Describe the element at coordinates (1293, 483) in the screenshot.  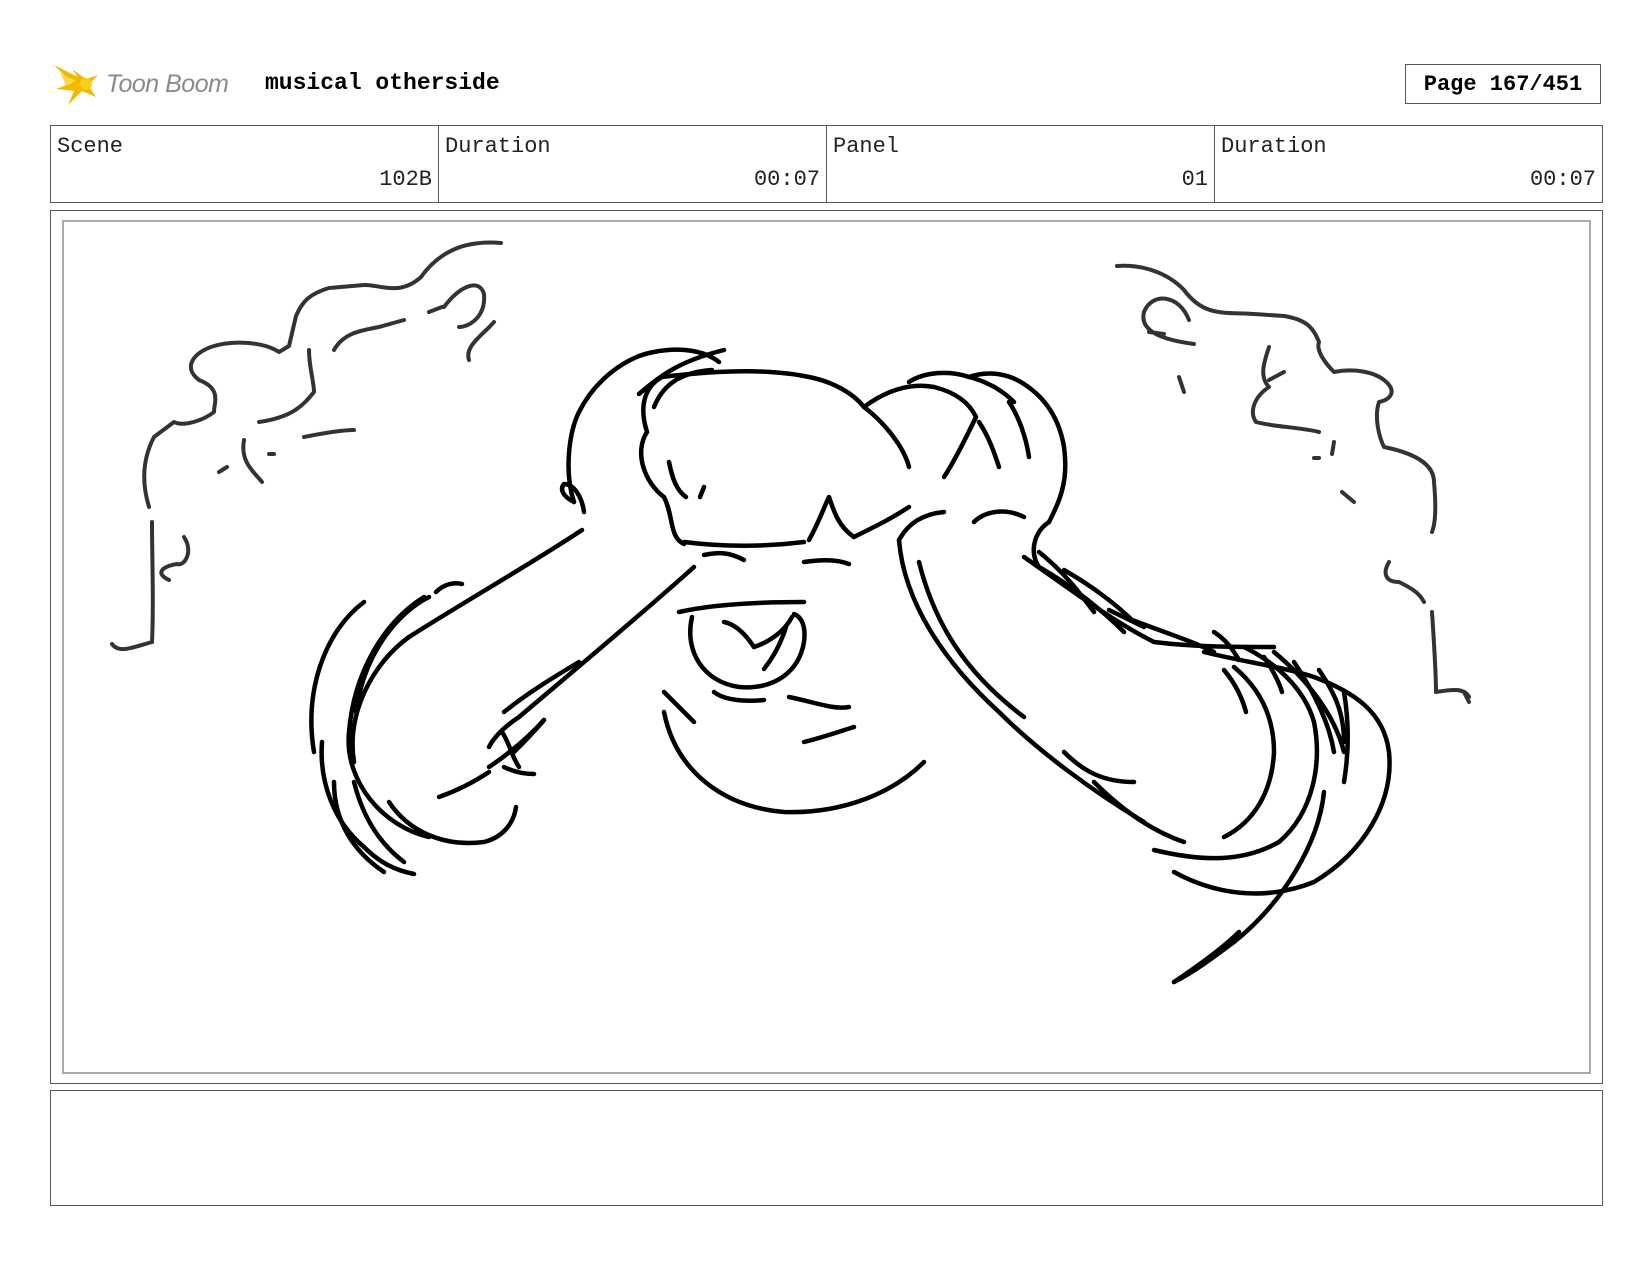
I see `smoke-right` at that location.